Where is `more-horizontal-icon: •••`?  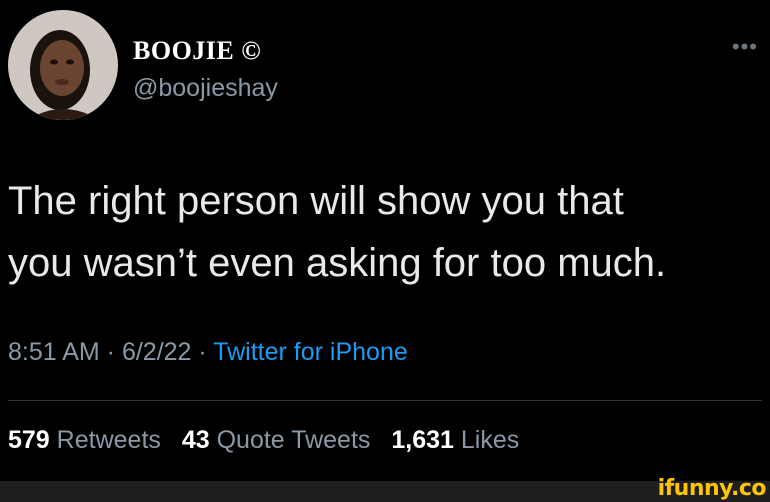 more-horizontal-icon: ••• is located at coordinates (745, 47).